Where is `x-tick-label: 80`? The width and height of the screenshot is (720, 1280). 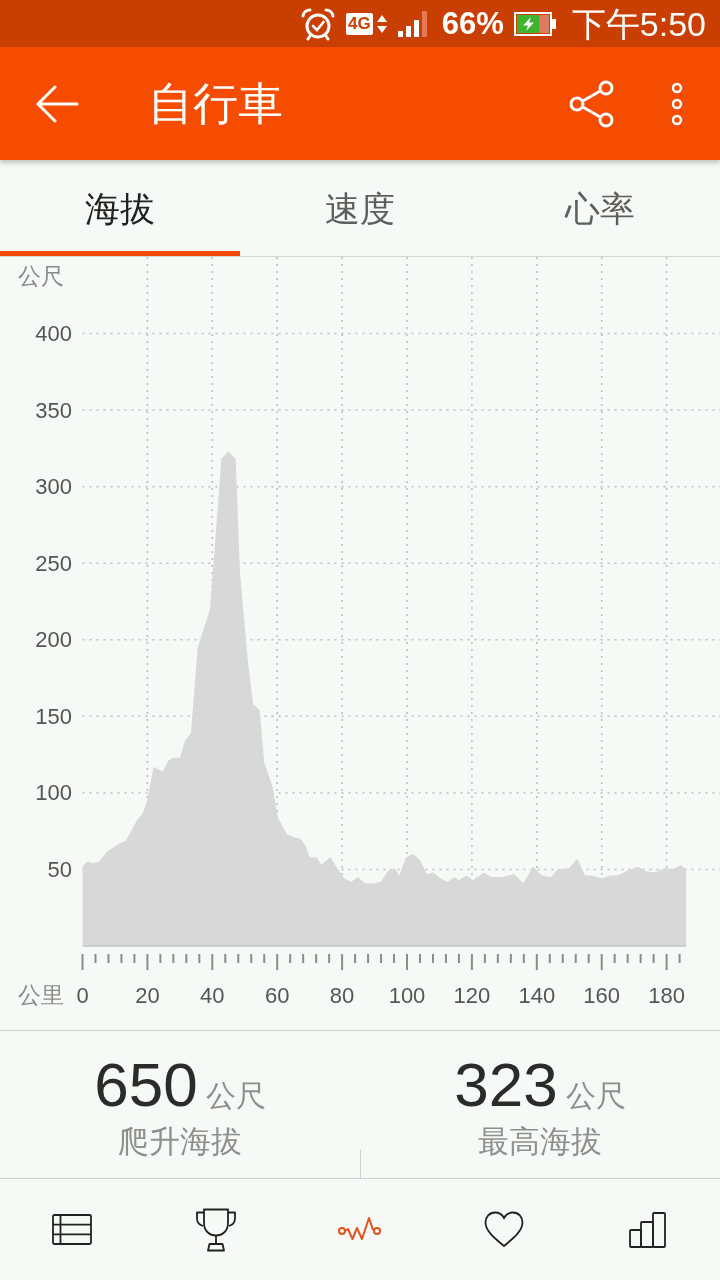
x-tick-label: 80 is located at coordinates (342, 995).